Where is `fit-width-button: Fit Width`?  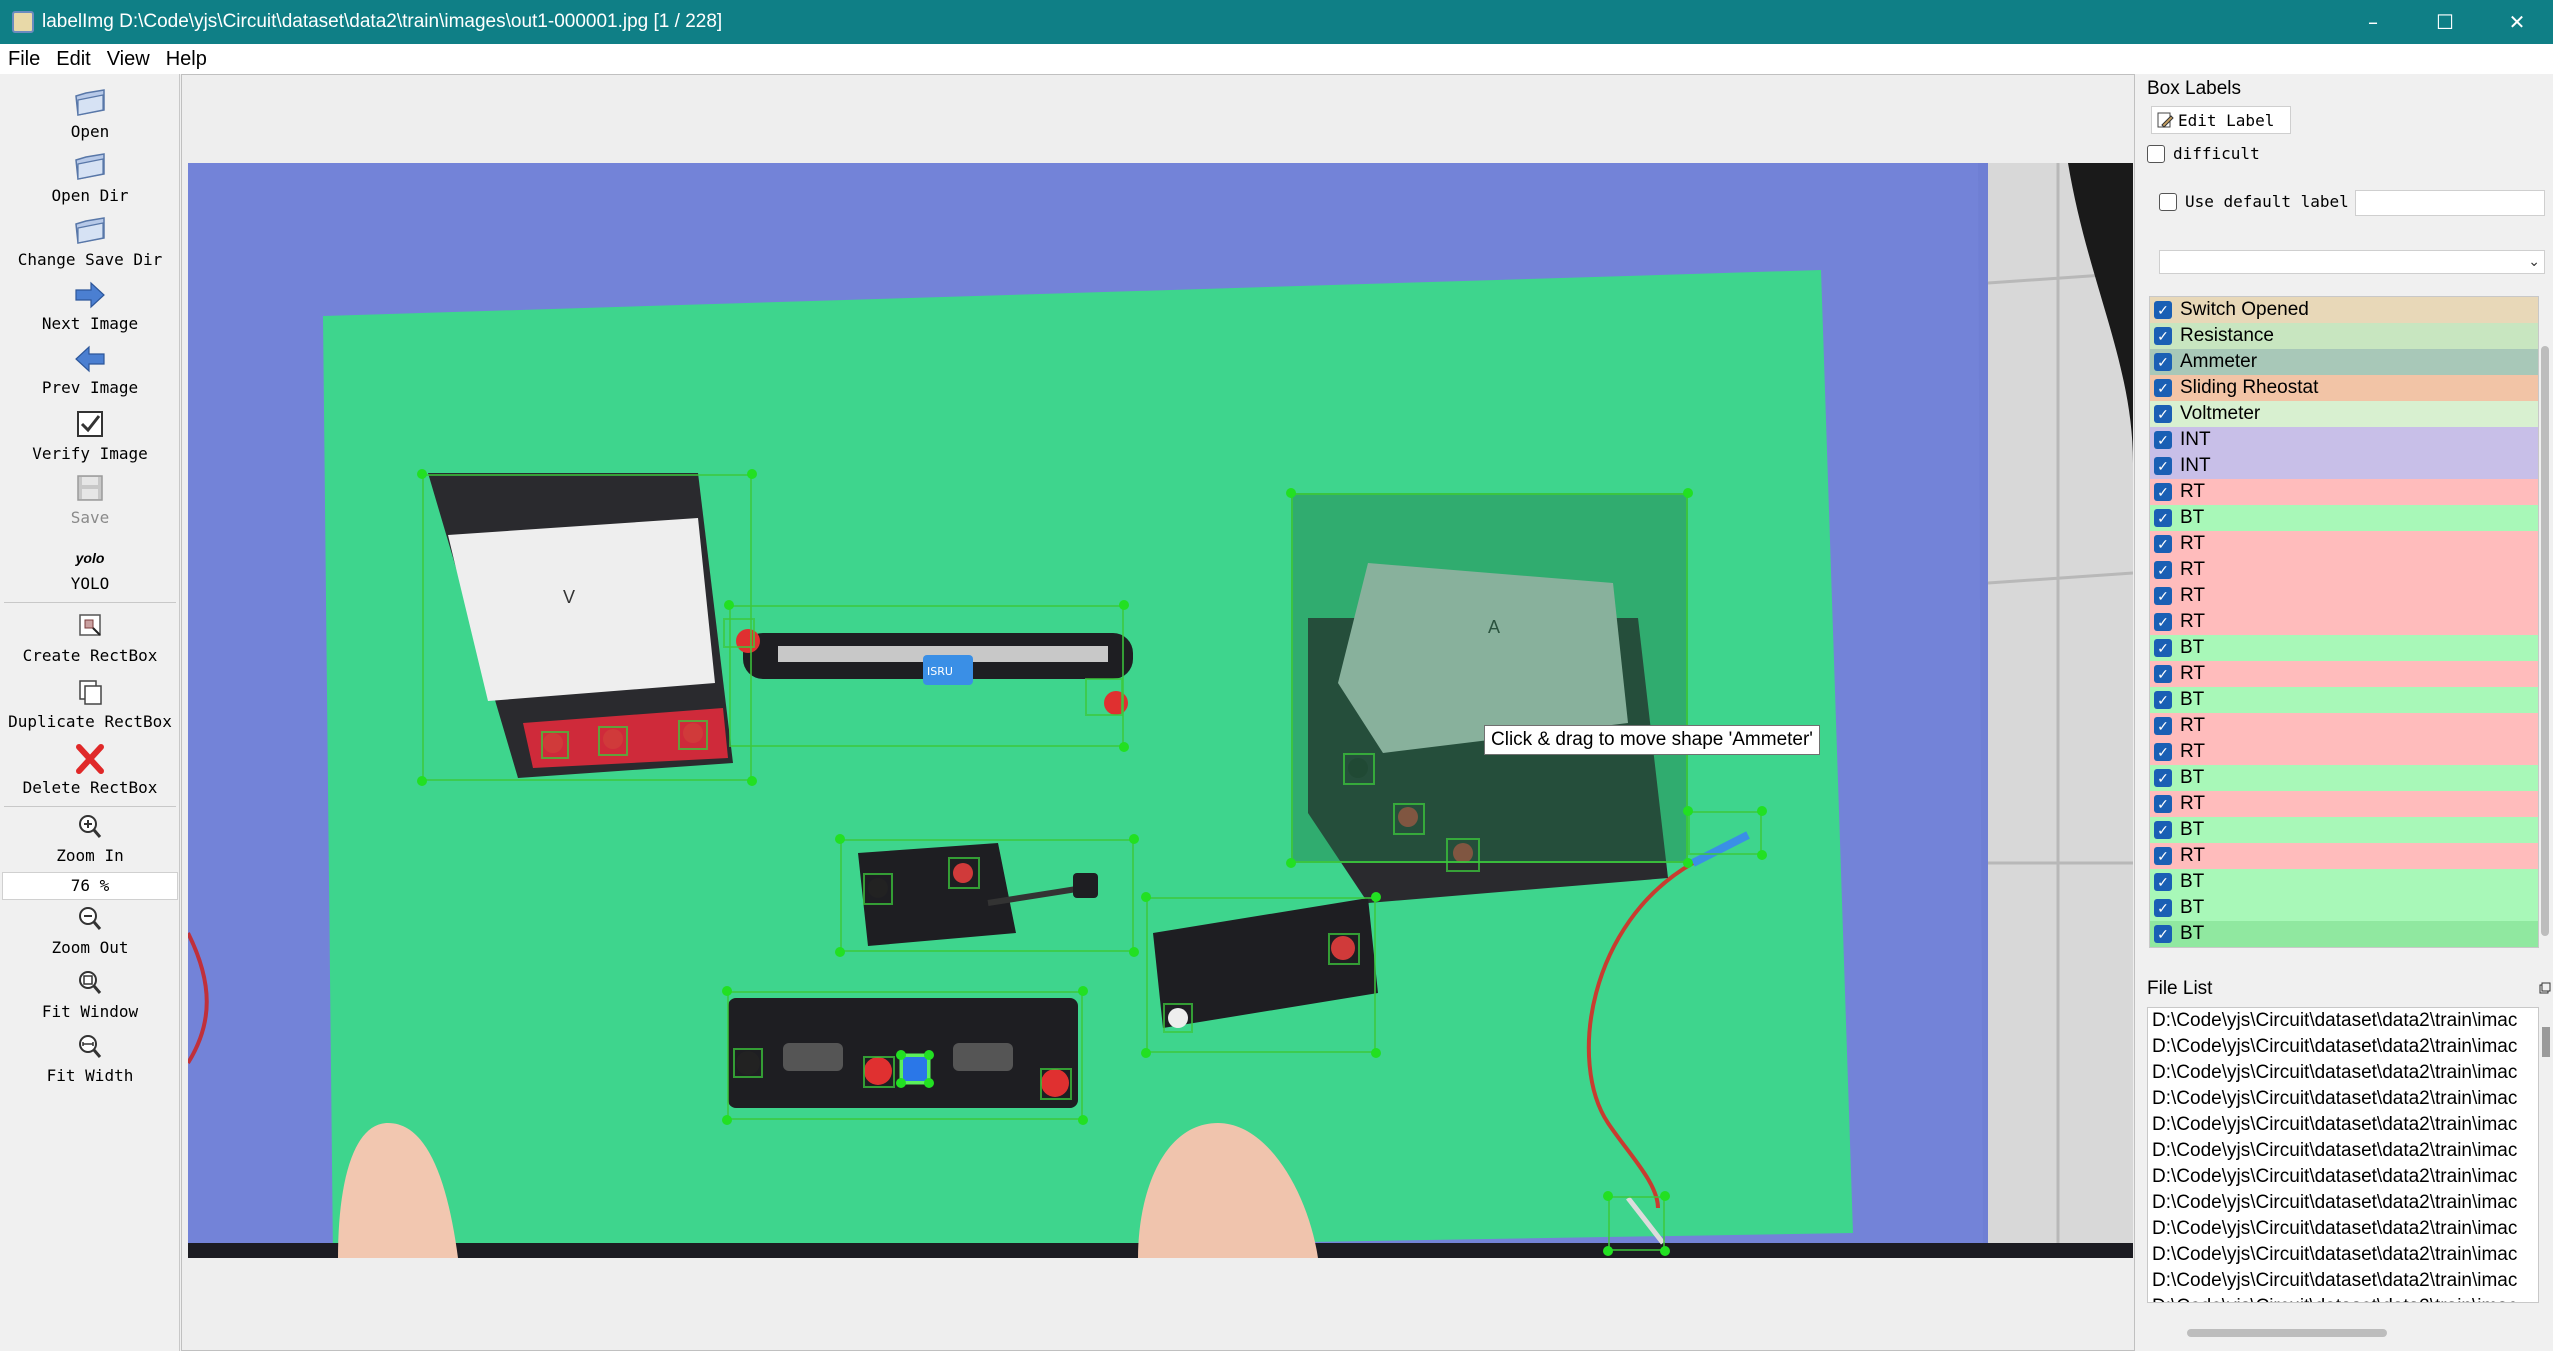 fit-width-button: Fit Width is located at coordinates (90, 1058).